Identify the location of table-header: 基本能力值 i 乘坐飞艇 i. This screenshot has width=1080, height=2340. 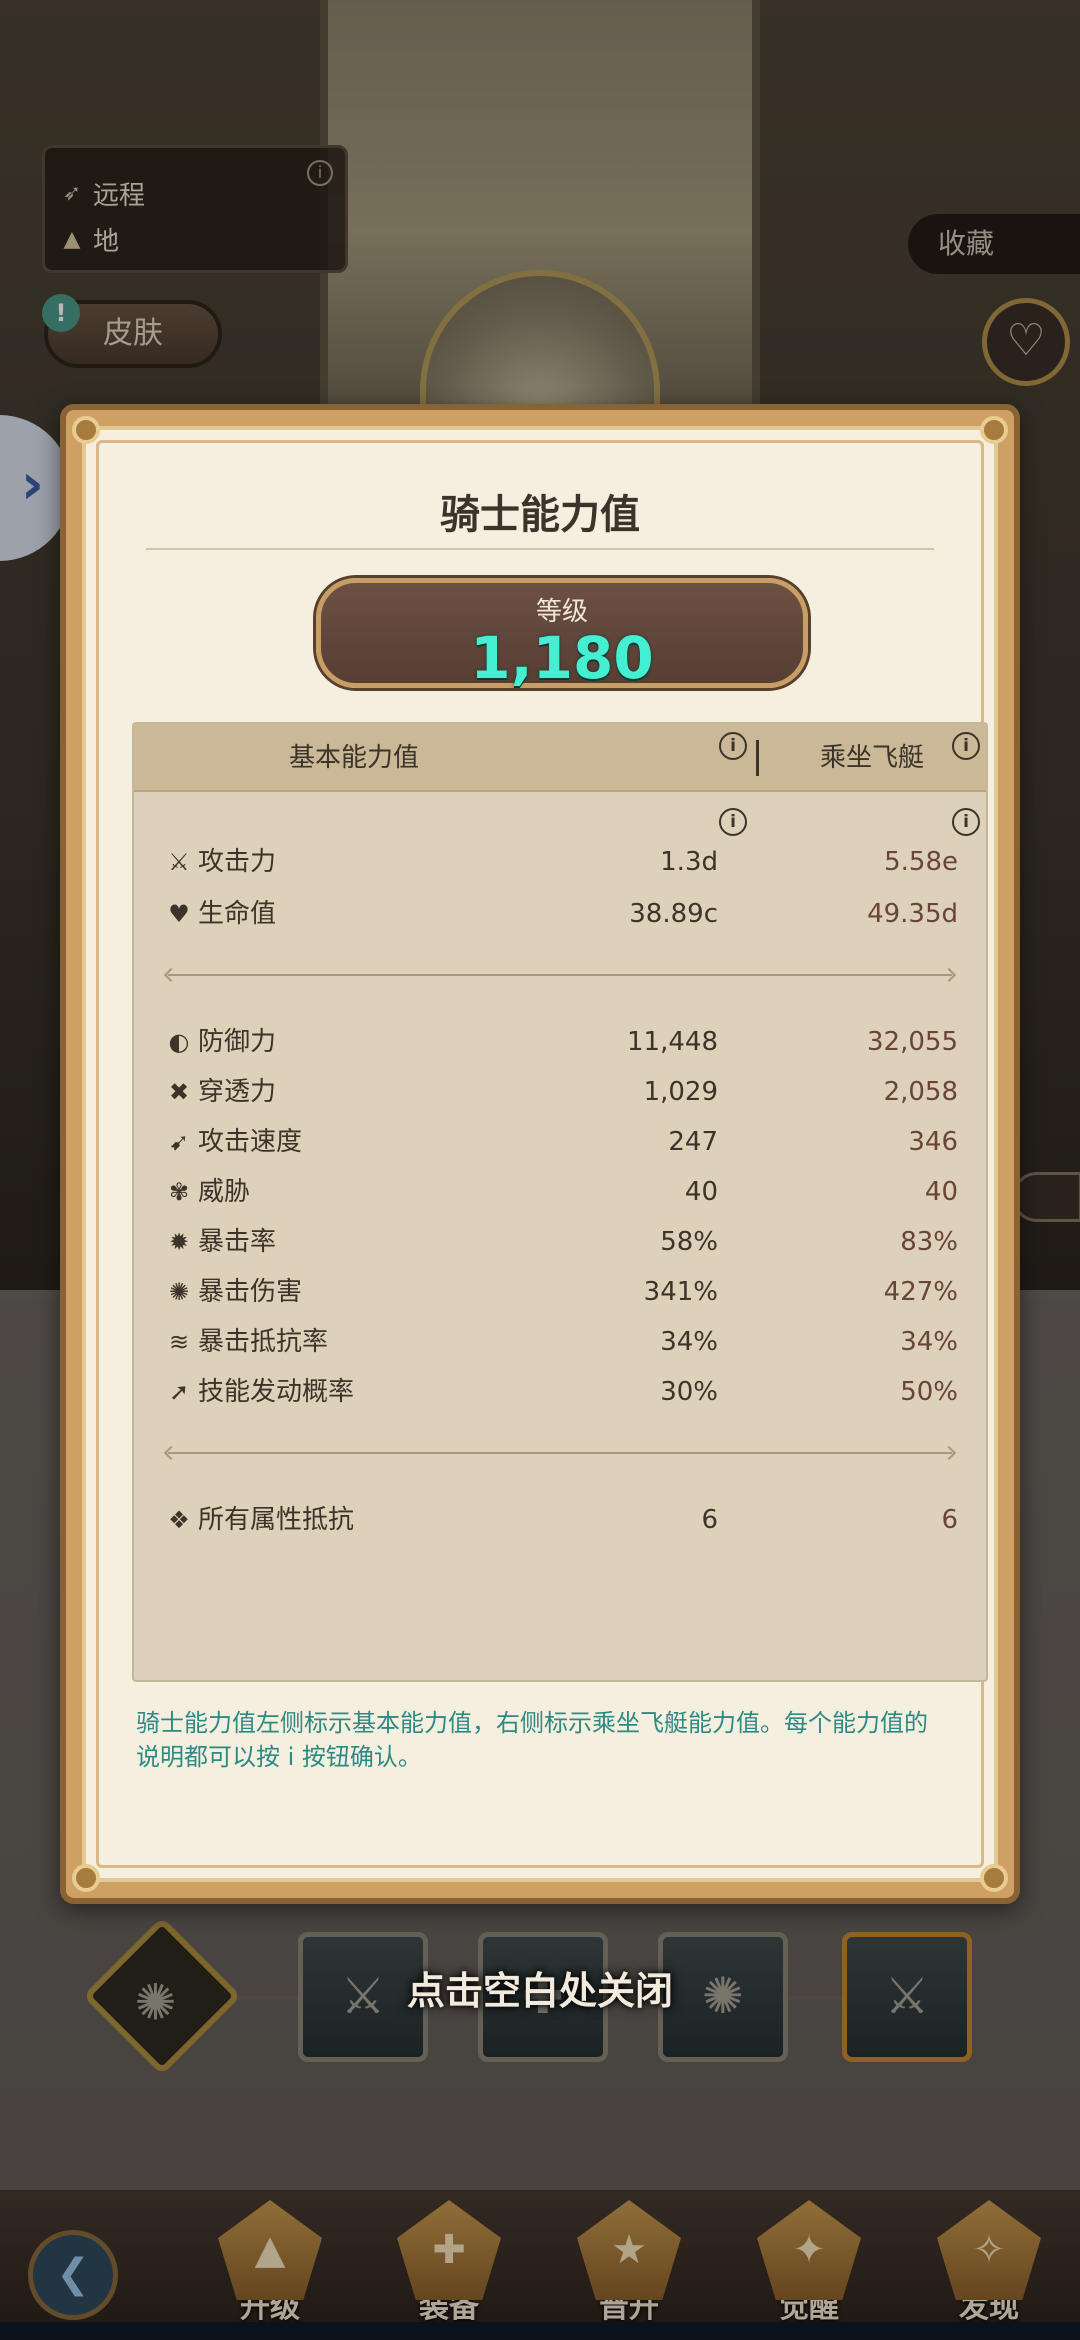
(560, 758).